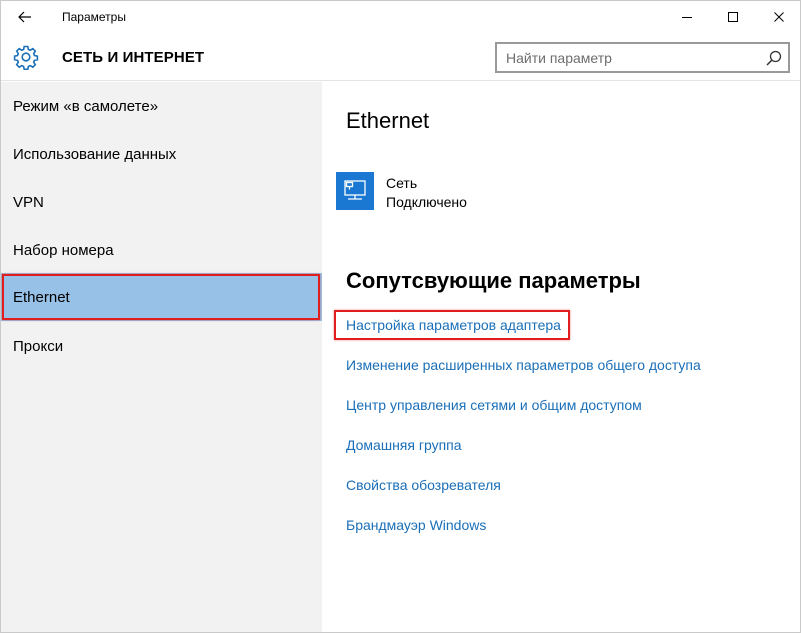 The width and height of the screenshot is (801, 633). I want to click on minimize-button, so click(687, 17).